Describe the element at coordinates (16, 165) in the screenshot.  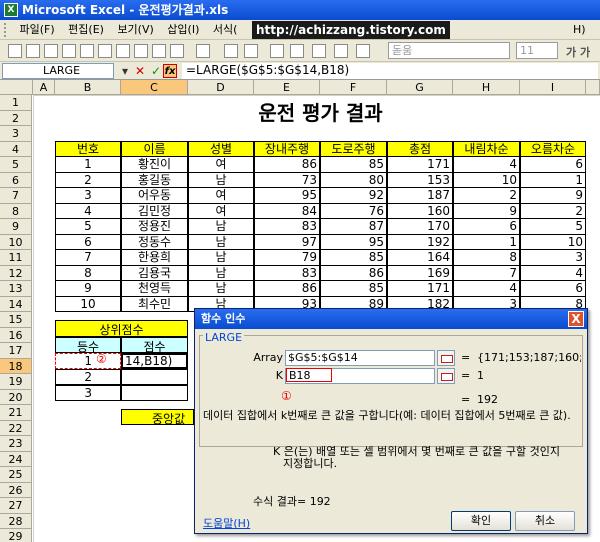
I see `row-header: 5` at that location.